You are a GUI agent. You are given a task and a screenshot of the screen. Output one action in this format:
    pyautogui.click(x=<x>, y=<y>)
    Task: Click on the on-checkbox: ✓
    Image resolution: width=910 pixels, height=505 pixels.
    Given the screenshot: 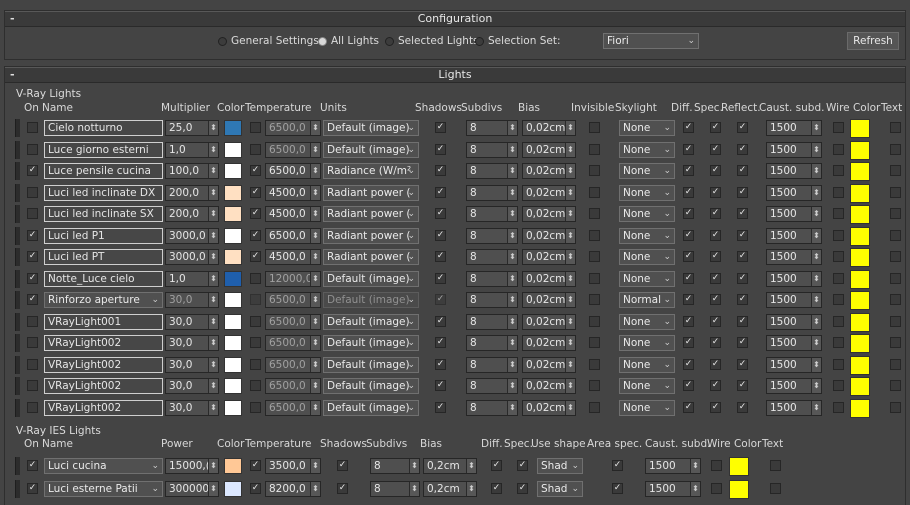 What is the action you would take?
    pyautogui.click(x=32, y=278)
    